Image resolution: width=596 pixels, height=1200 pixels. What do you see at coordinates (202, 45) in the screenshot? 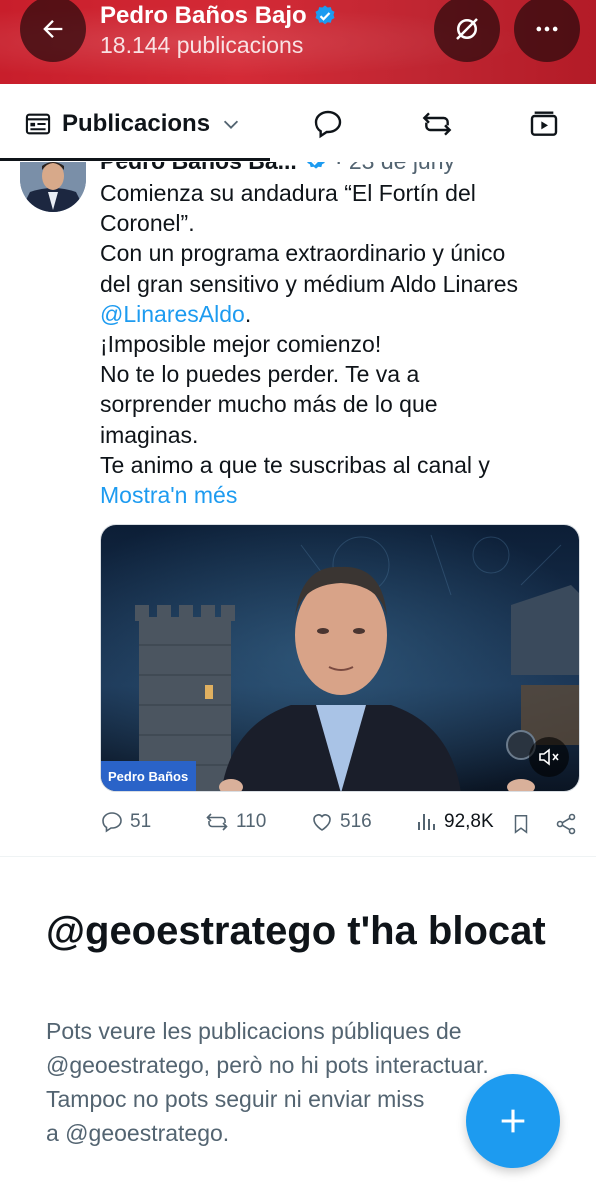
I see `post-count: 18.144 publicacions` at bounding box center [202, 45].